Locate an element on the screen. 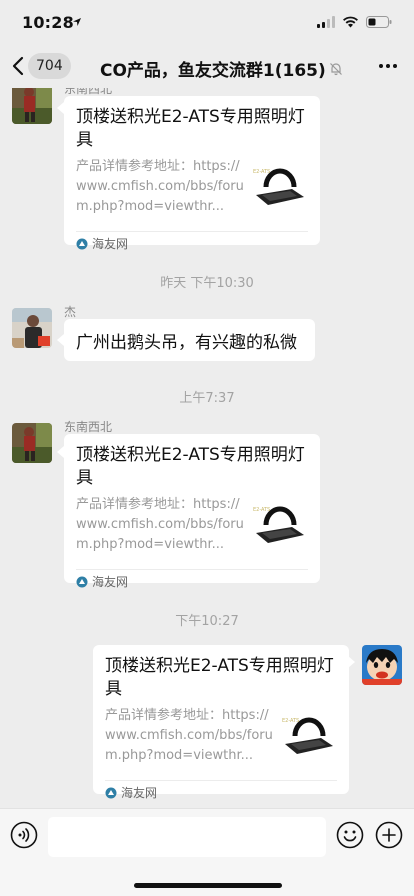 The width and height of the screenshot is (414, 896). more-functions-button is located at coordinates (389, 837).